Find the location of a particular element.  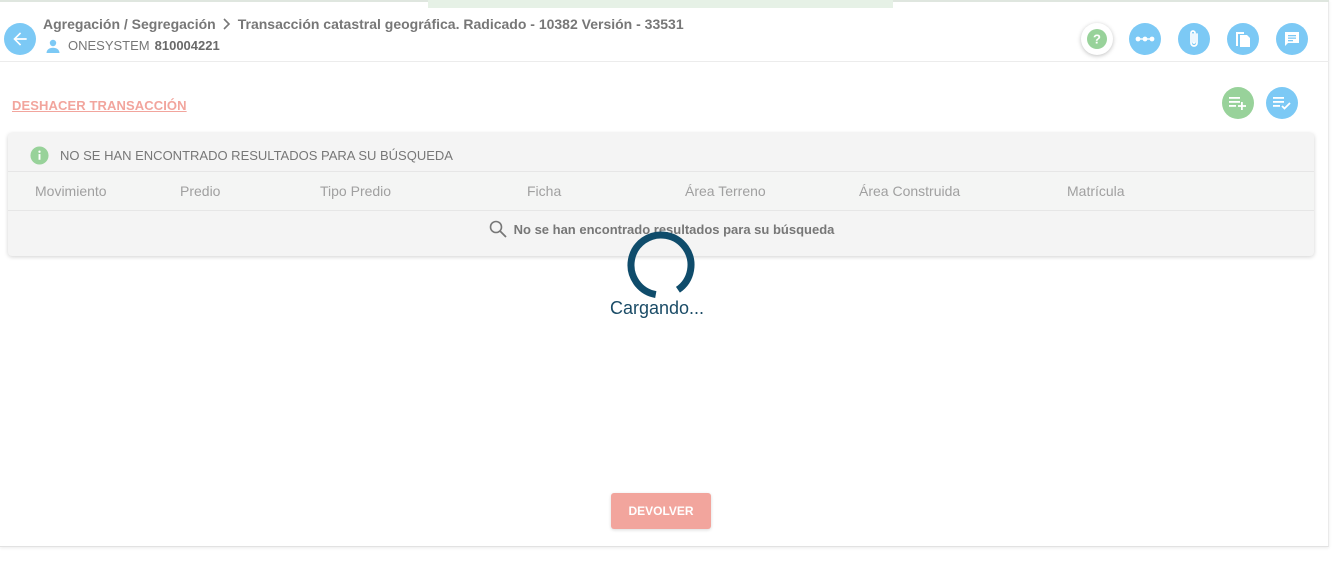

add-item-button is located at coordinates (1238, 103).